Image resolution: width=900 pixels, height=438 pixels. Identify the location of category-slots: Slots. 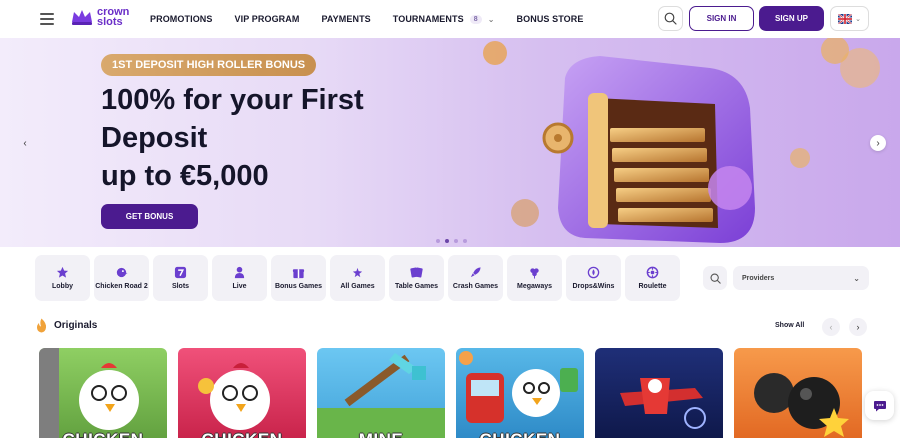
(180, 278).